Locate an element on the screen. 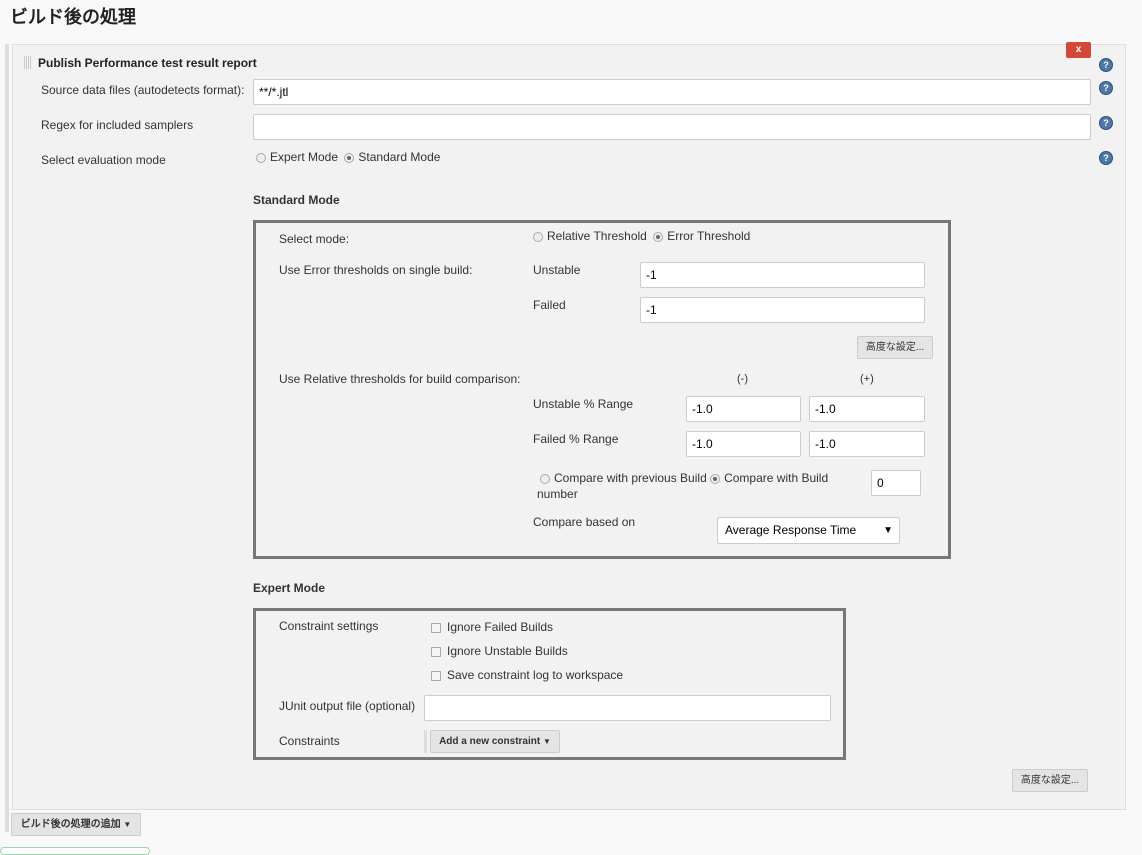 This screenshot has width=1142, height=855. add-constraint-button: Add a new constraint ▼ is located at coordinates (495, 741).